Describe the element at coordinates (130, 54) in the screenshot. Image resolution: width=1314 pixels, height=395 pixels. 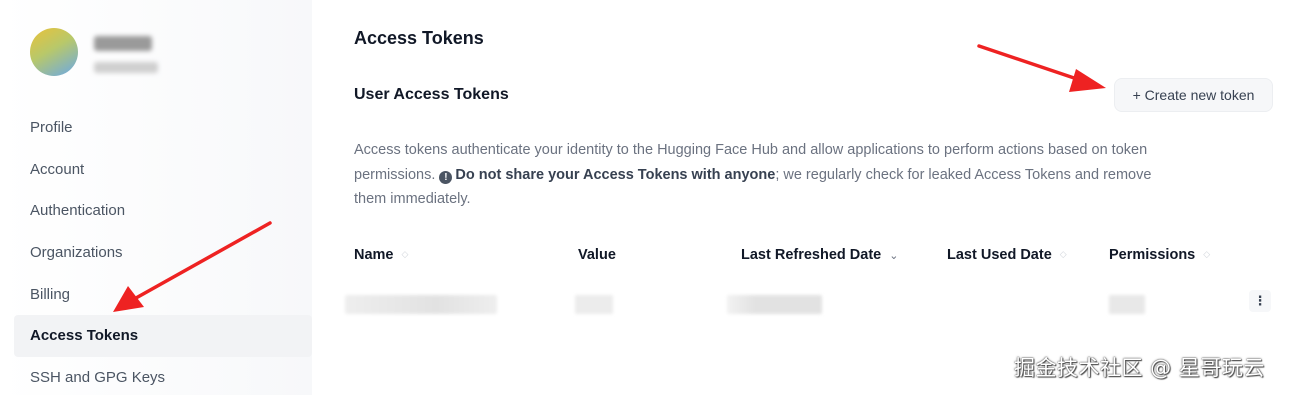
I see `user-profile` at that location.